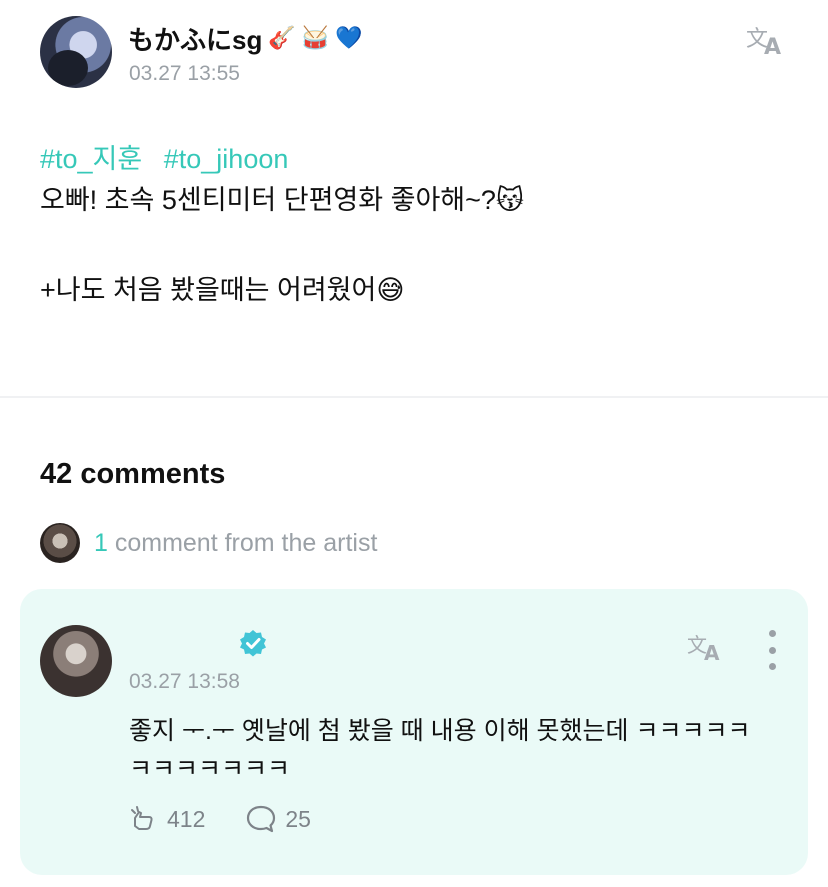  Describe the element at coordinates (195, 40) in the screenshot. I see `author-name: もかふにsg` at that location.